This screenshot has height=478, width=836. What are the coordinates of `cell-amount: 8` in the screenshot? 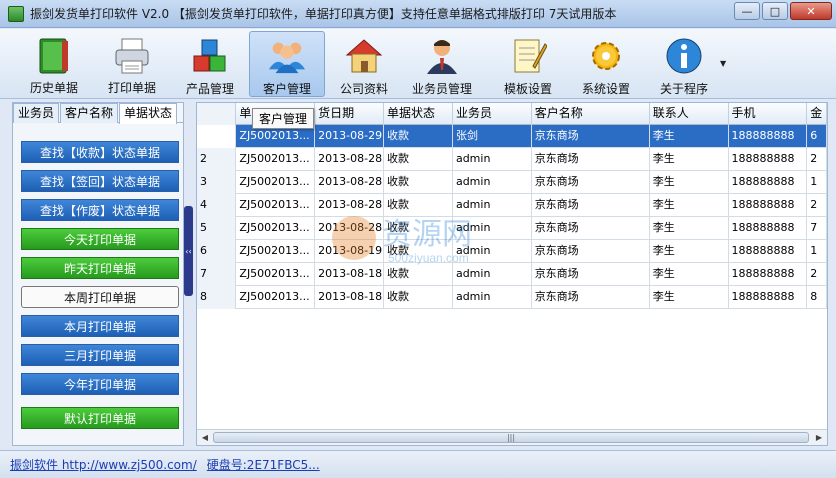 It's located at (817, 297).